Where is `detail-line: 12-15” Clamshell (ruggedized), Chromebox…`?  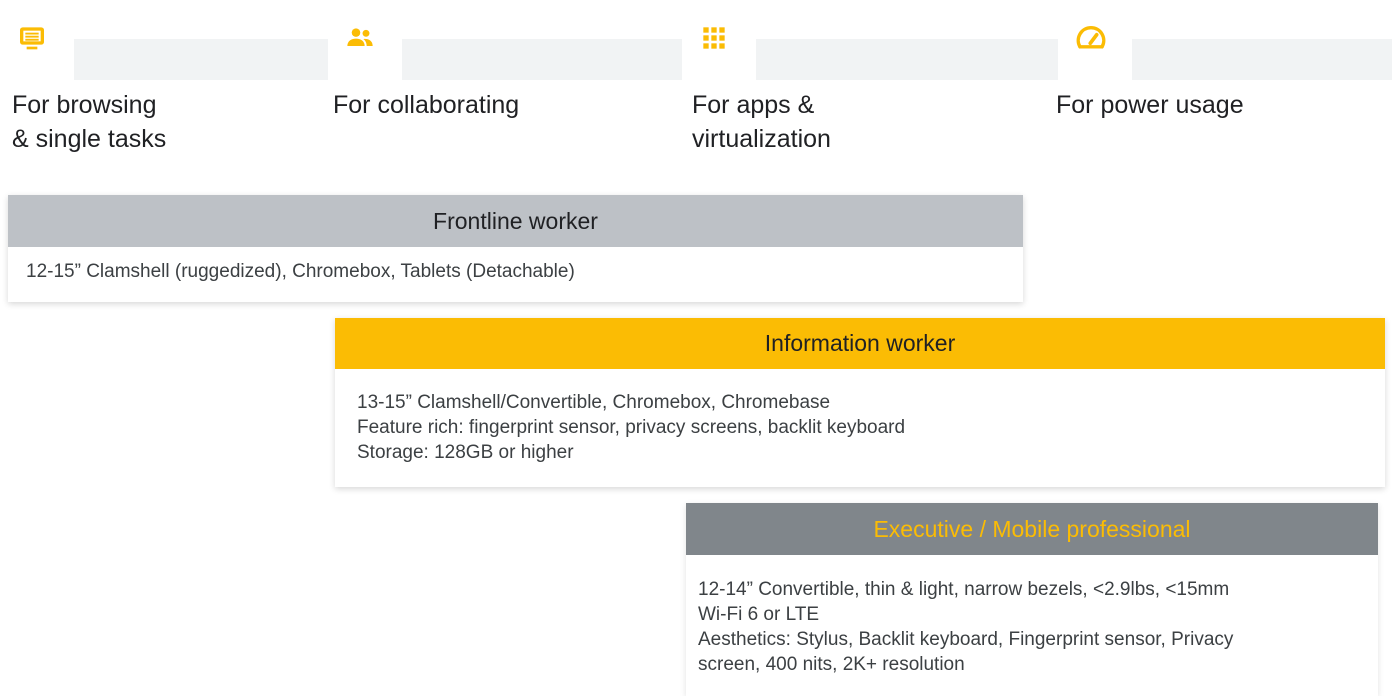 detail-line: 12-15” Clamshell (ruggedized), Chromebox… is located at coordinates (300, 271).